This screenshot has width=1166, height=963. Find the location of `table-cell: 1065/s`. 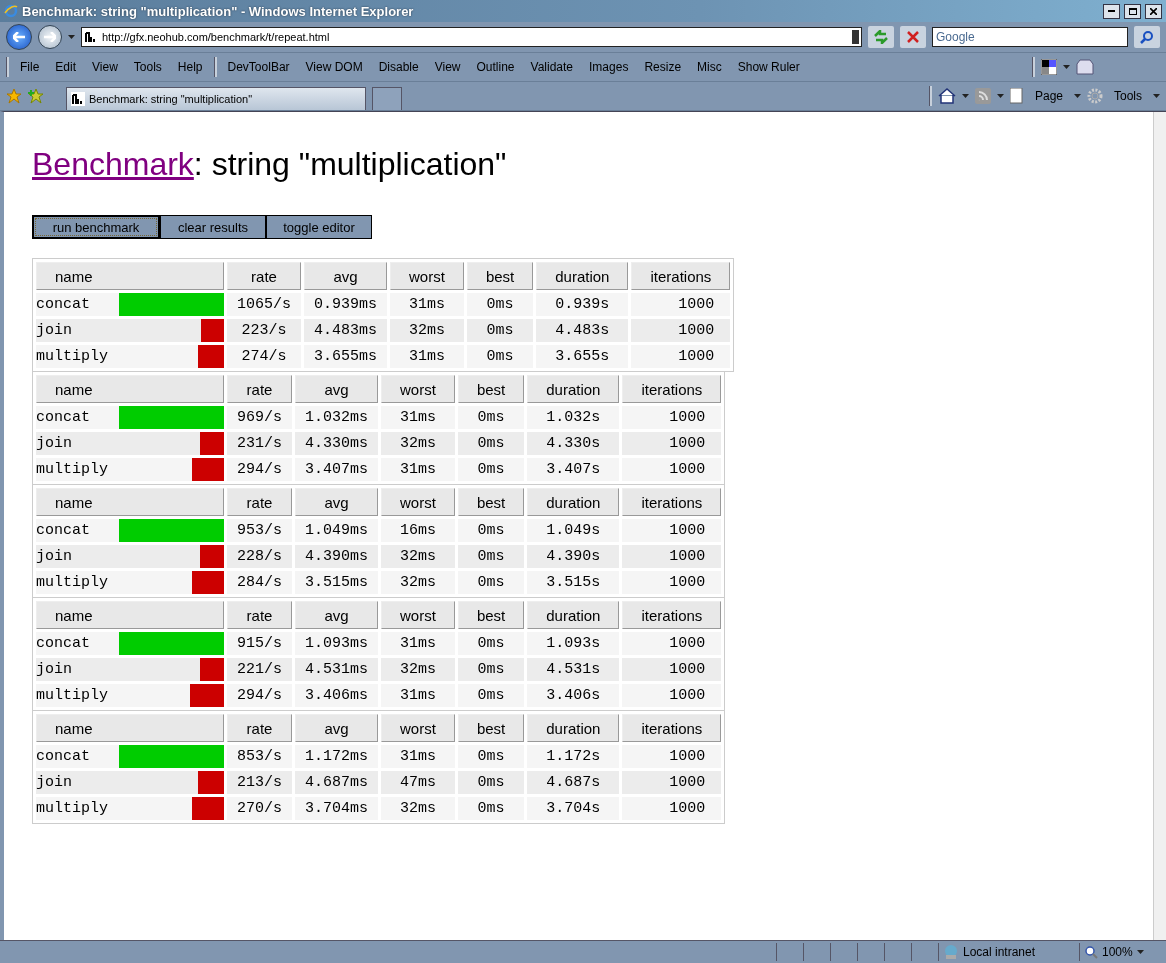

table-cell: 1065/s is located at coordinates (264, 304).